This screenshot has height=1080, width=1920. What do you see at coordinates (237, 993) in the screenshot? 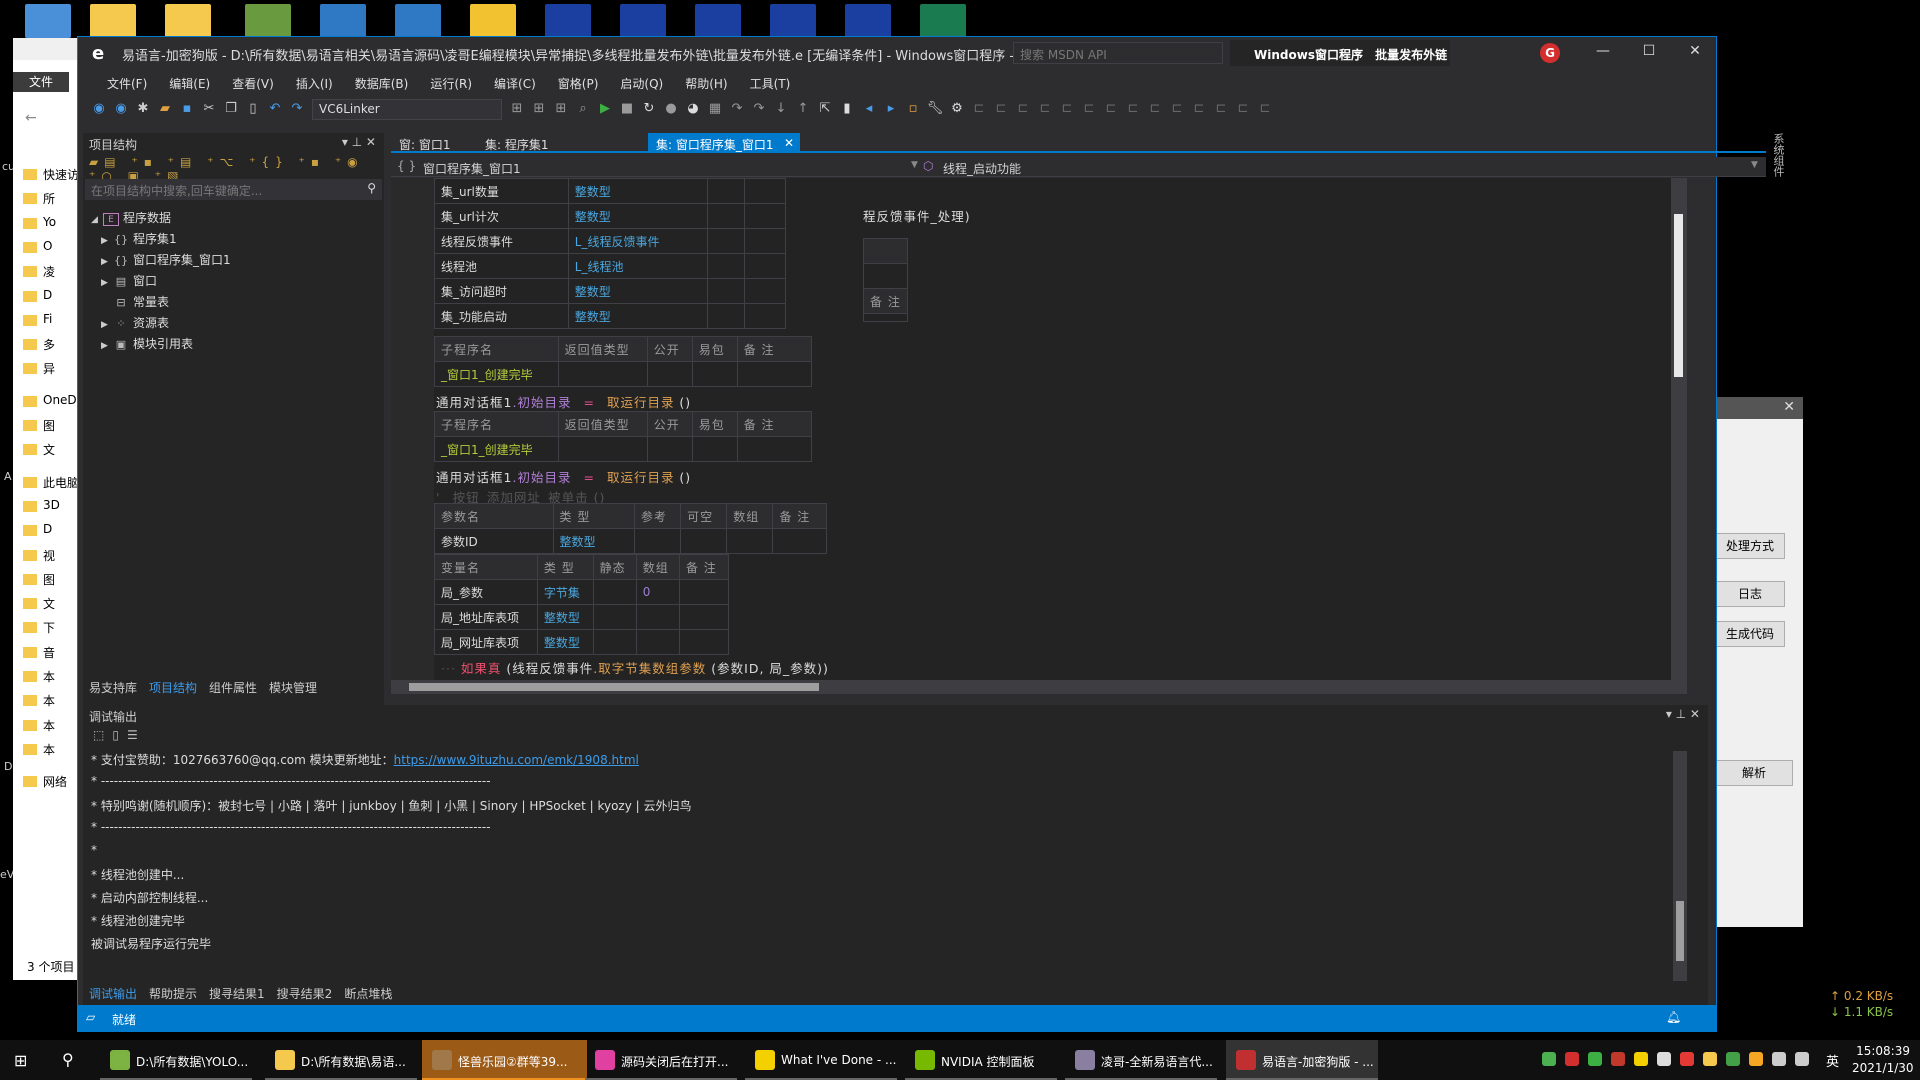
I see `panel-tab: 搜寻结果1` at bounding box center [237, 993].